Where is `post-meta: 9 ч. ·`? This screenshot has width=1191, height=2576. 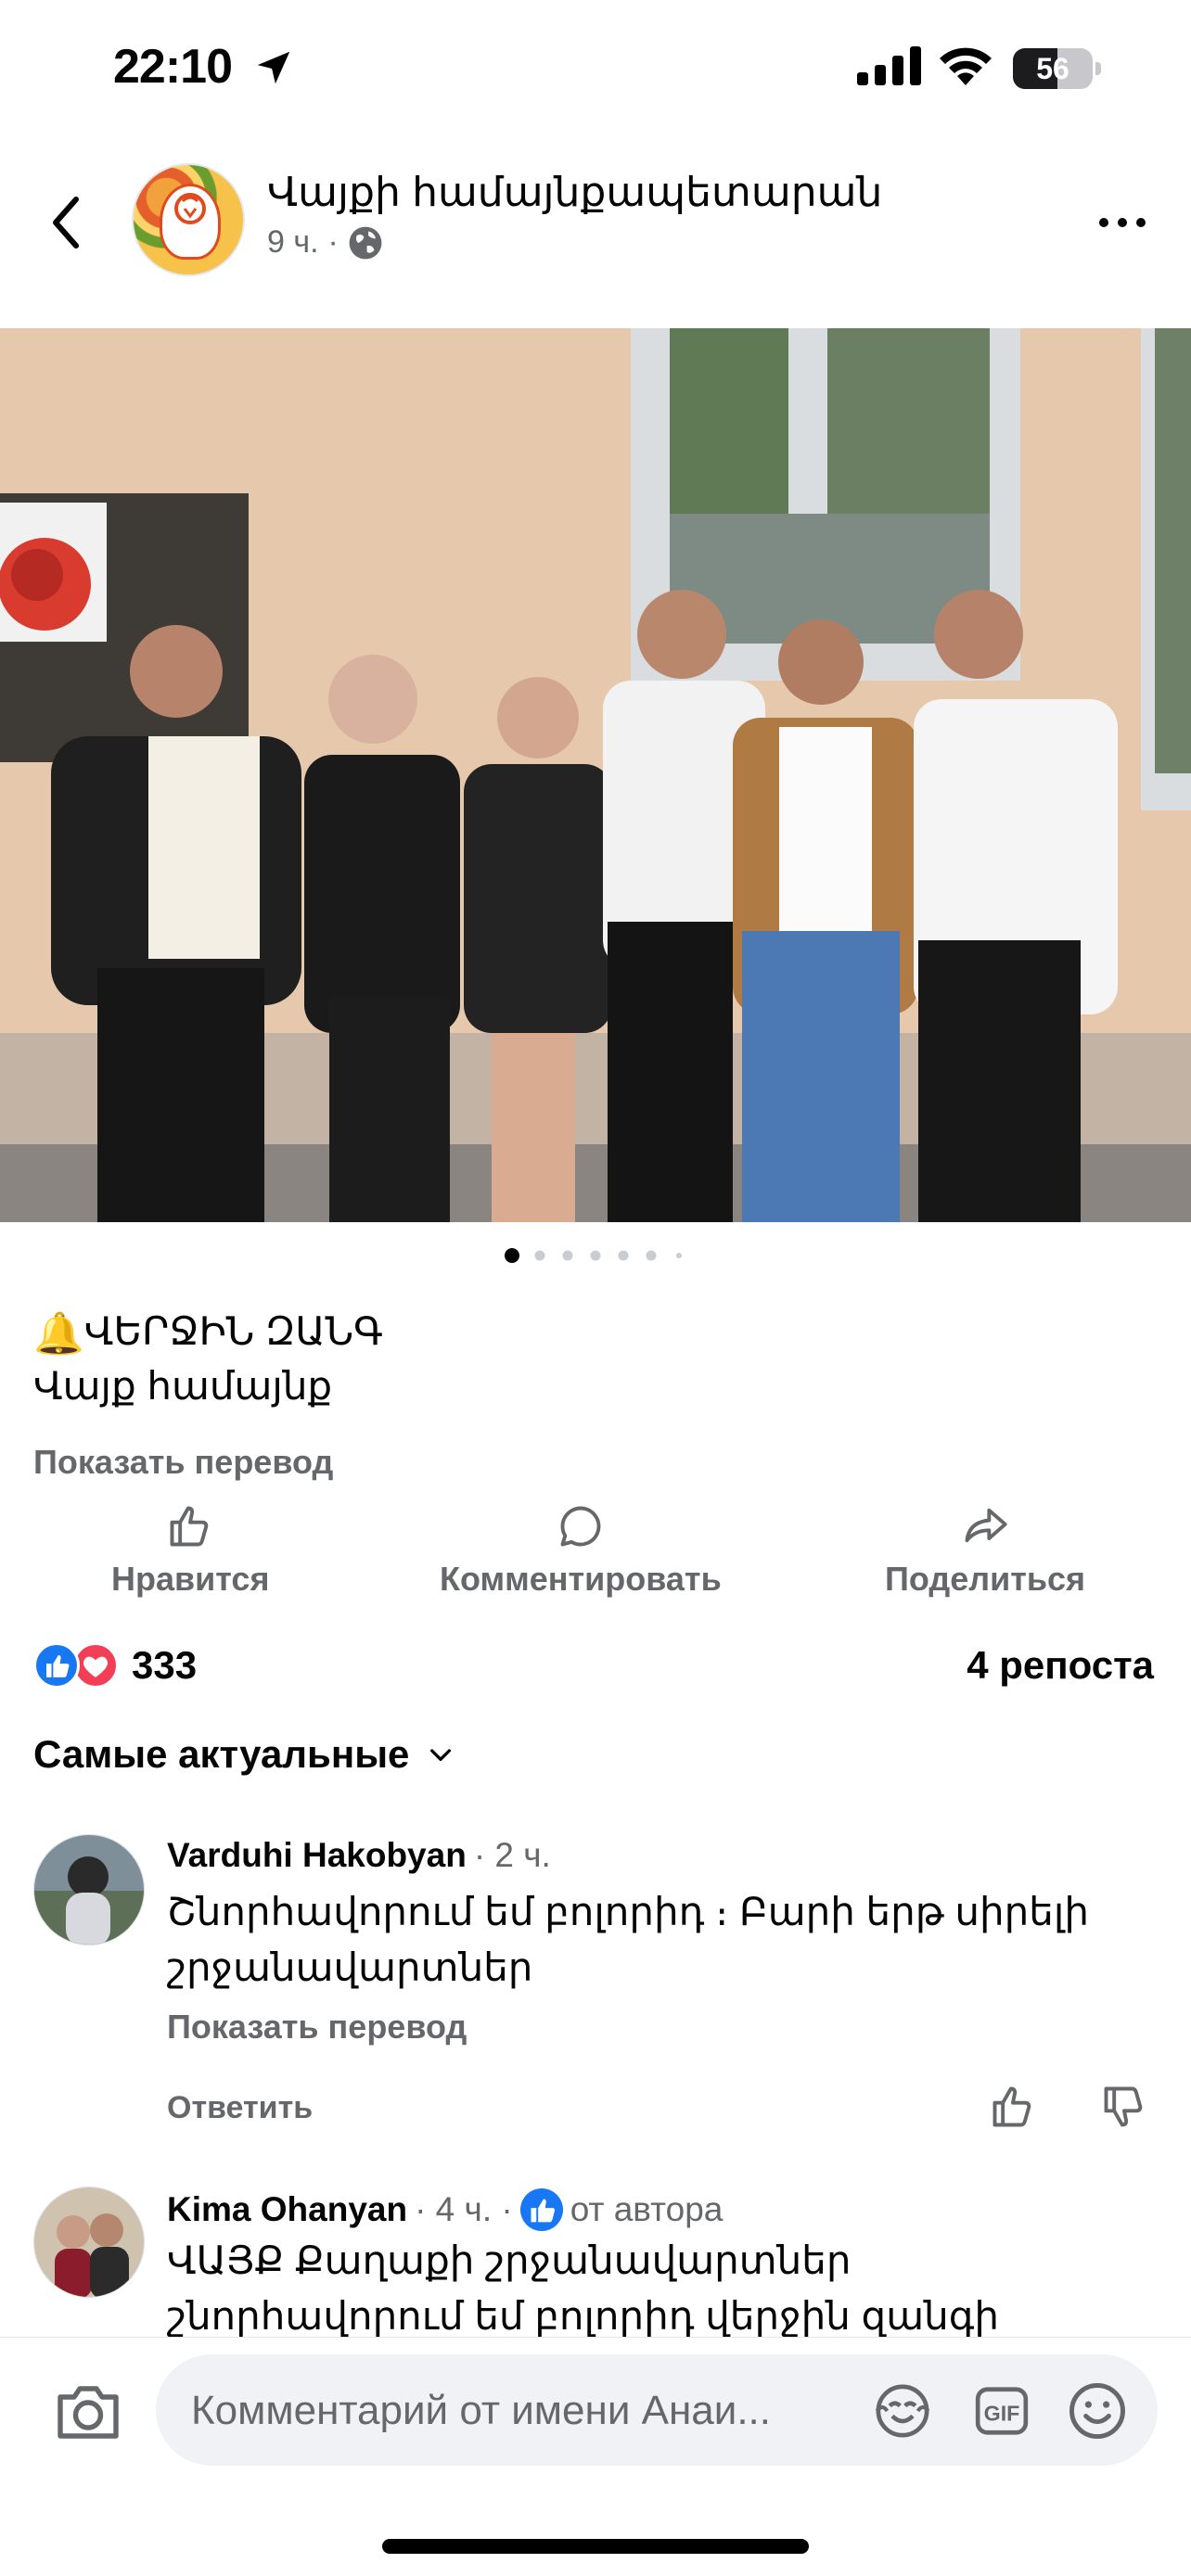
post-meta: 9 ч. · is located at coordinates (325, 243).